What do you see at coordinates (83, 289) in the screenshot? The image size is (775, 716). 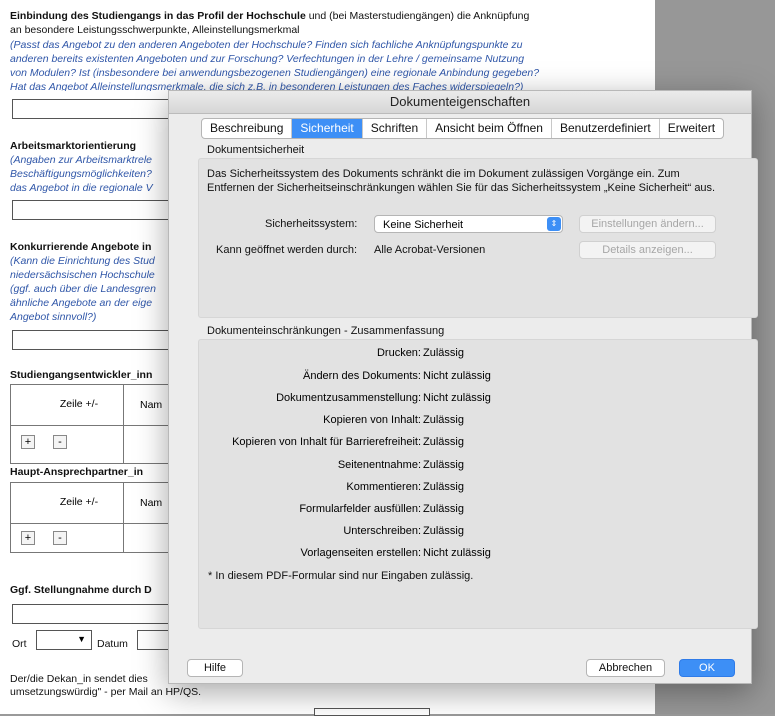 I see `hint-text: (ggf. auch über die Landesgren` at bounding box center [83, 289].